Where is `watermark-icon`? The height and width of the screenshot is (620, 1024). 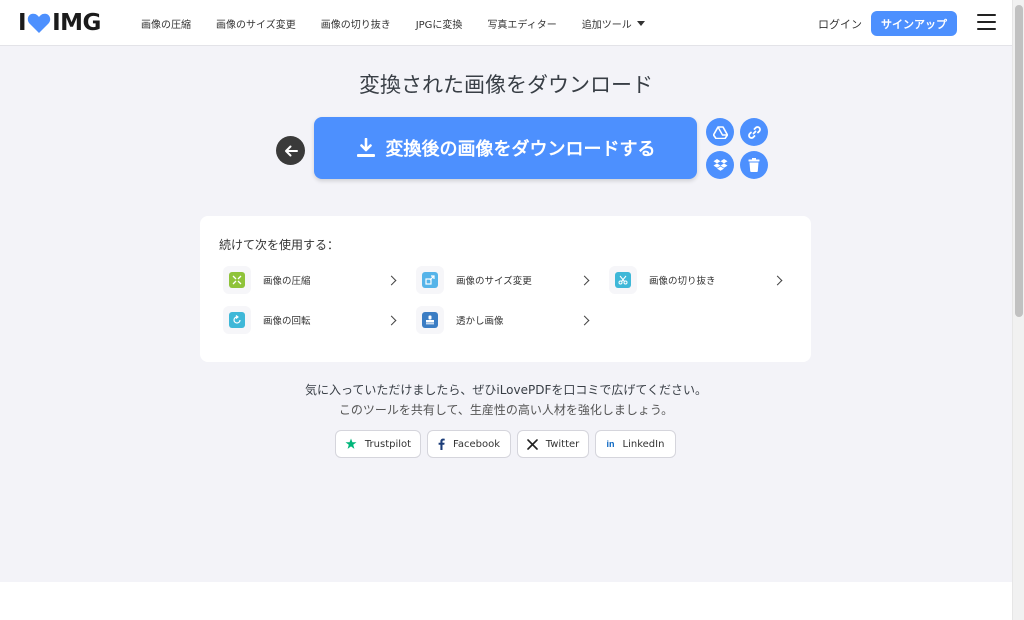
watermark-icon is located at coordinates (430, 320).